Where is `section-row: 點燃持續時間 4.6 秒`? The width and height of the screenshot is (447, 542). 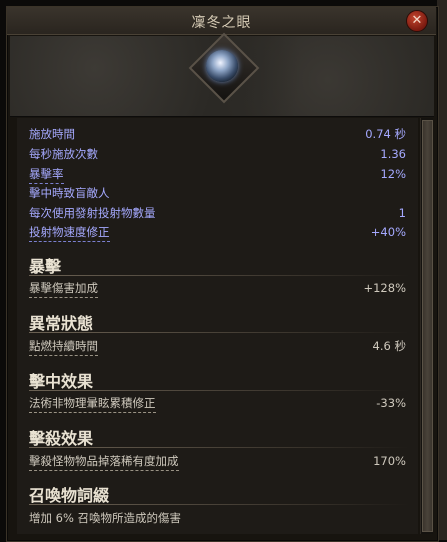
section-row: 點燃持續時間 4.6 秒 is located at coordinates (217, 346).